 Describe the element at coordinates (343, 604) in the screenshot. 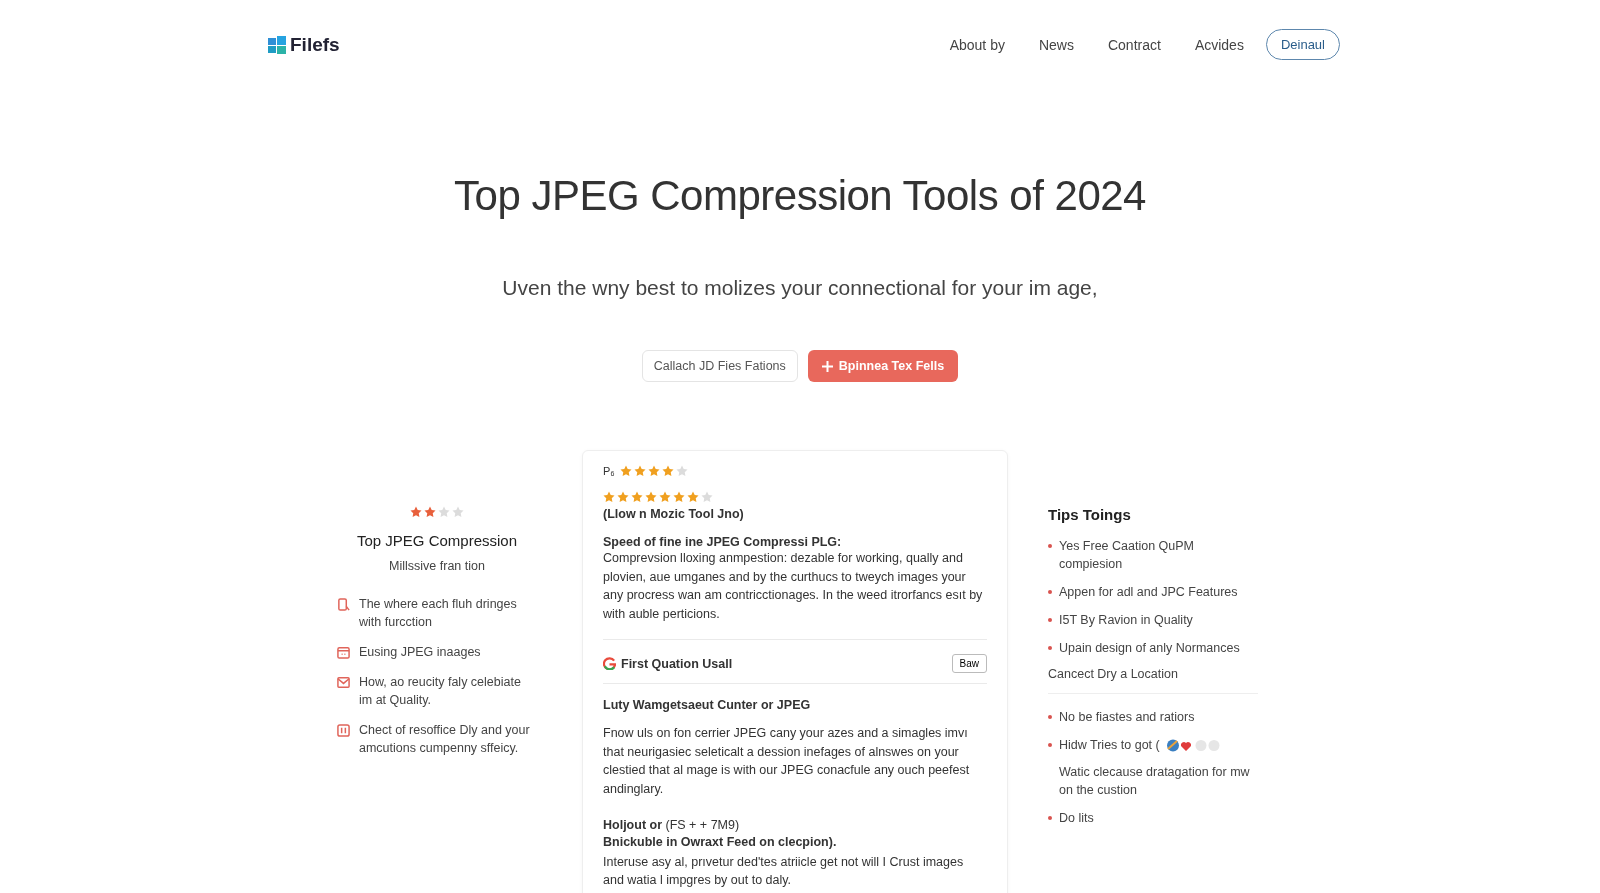

I see `phone-icon` at that location.